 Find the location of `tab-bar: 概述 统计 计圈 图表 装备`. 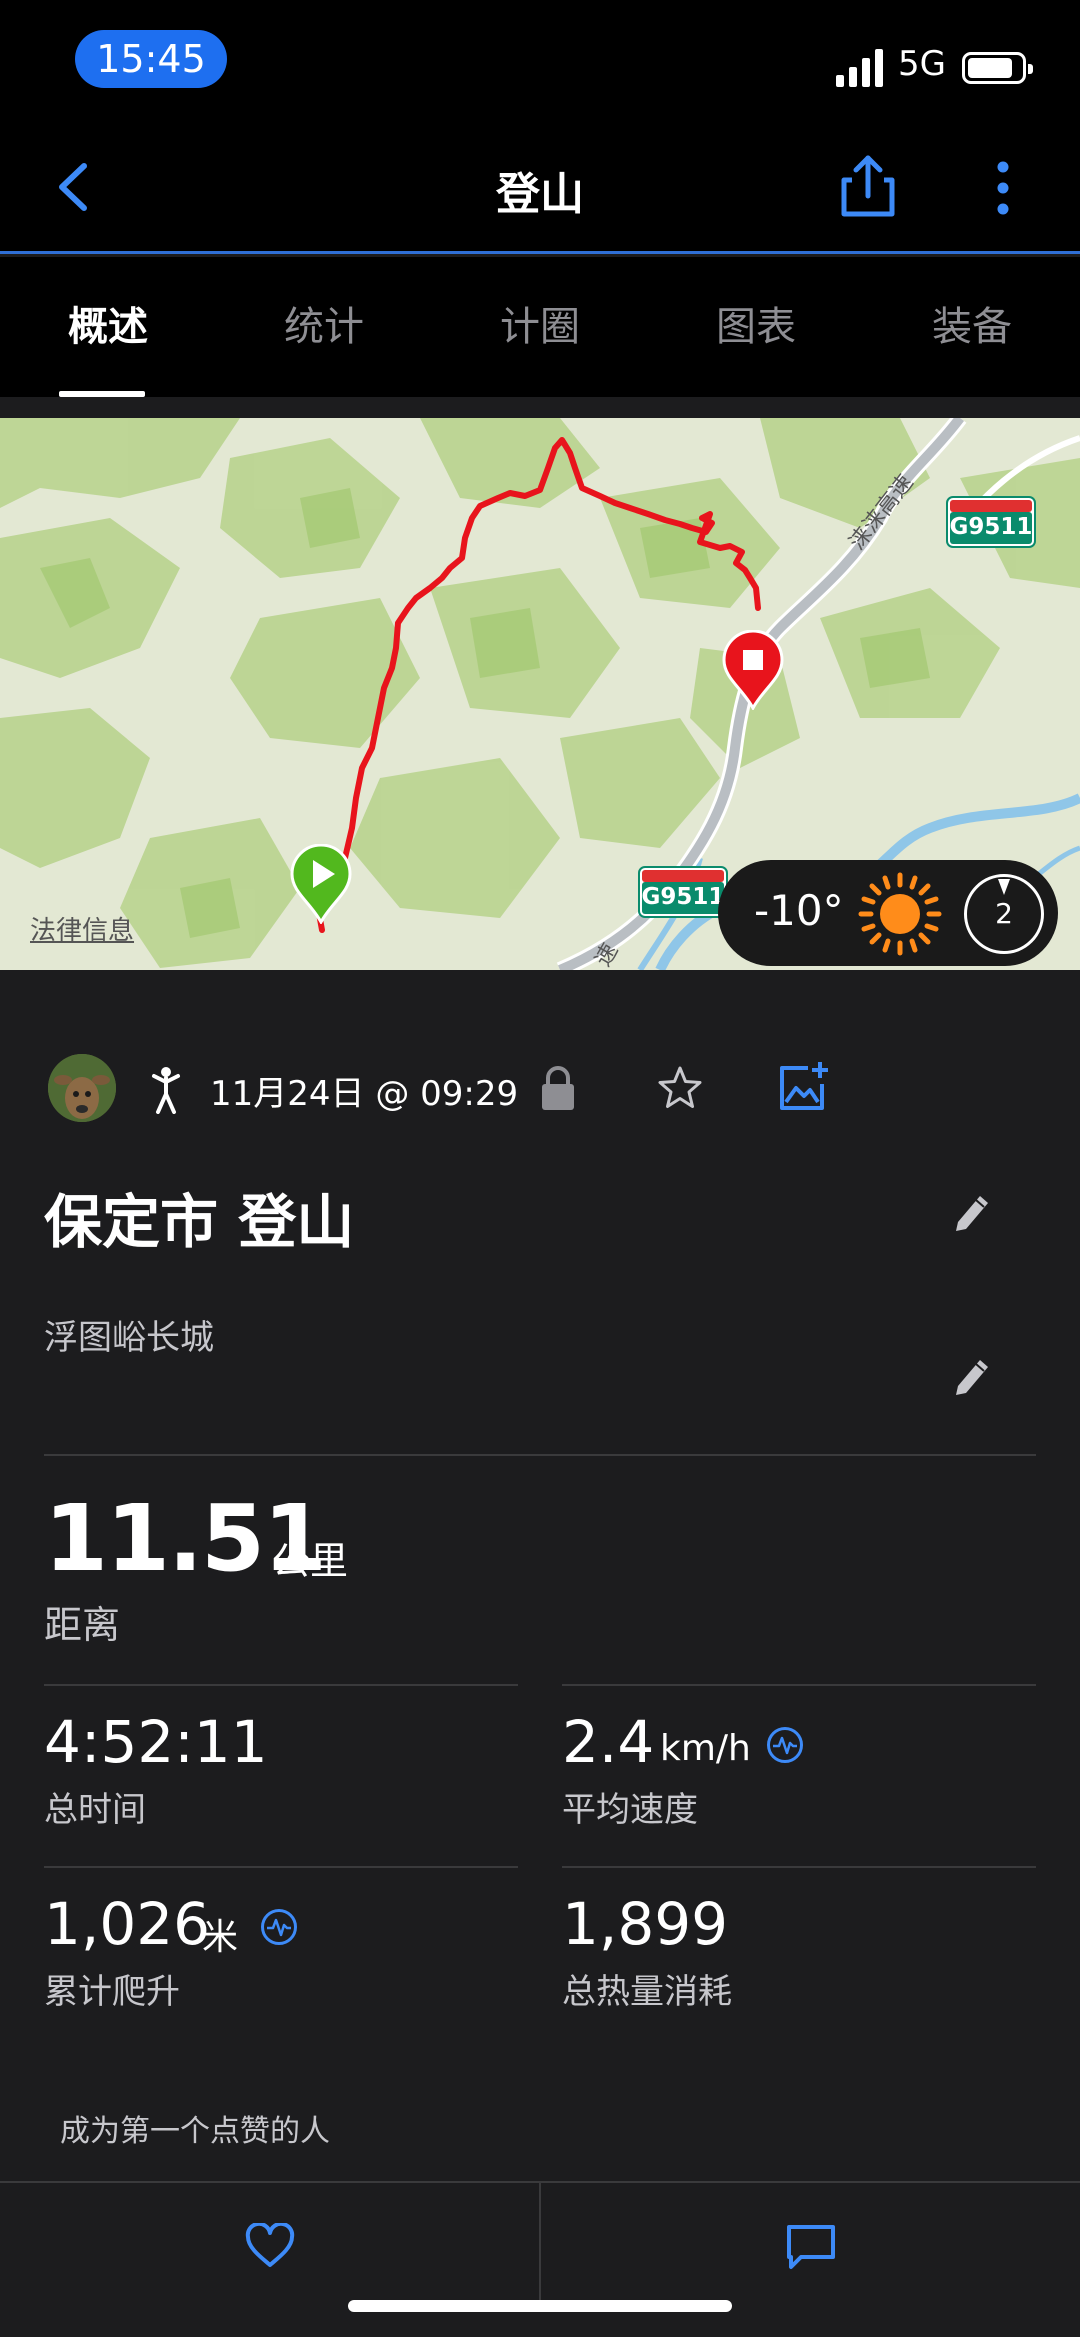

tab-bar: 概述 统计 计圈 图表 装备 is located at coordinates (540, 327).